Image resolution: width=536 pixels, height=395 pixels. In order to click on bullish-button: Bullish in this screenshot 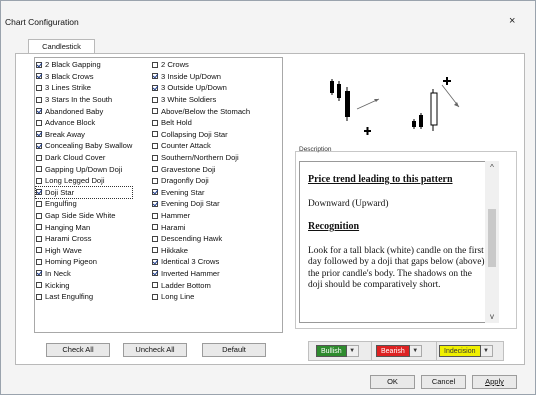, I will do `click(331, 351)`.